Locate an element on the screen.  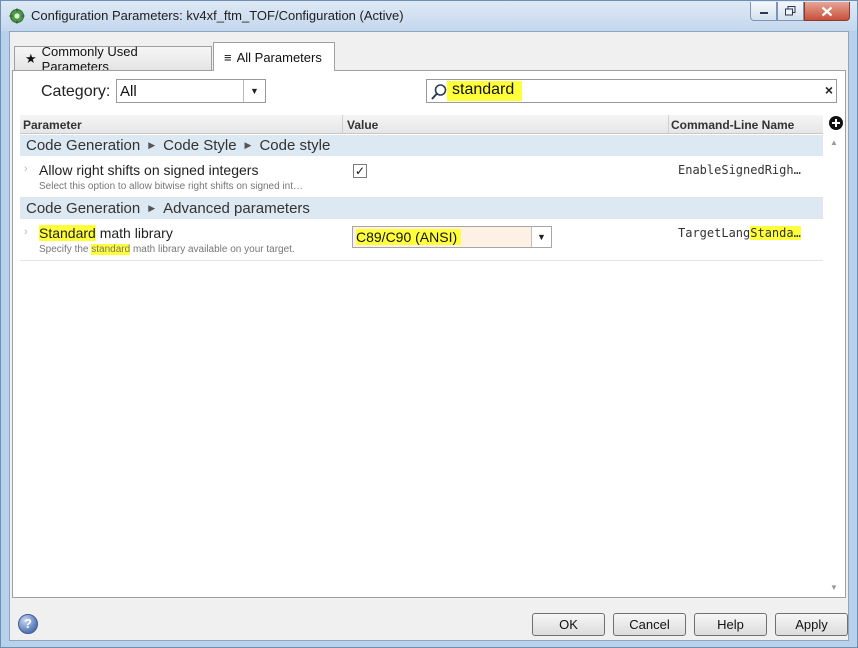
column-header-parameter: Parameter is located at coordinates (52, 125).